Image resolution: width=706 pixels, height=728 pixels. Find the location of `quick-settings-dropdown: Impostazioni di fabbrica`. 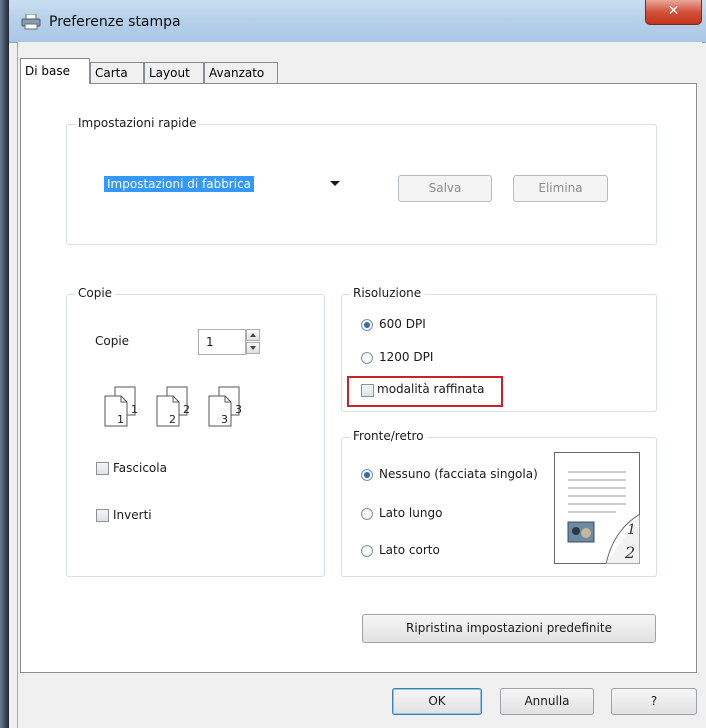

quick-settings-dropdown: Impostazioni di fabbrica is located at coordinates (223, 185).